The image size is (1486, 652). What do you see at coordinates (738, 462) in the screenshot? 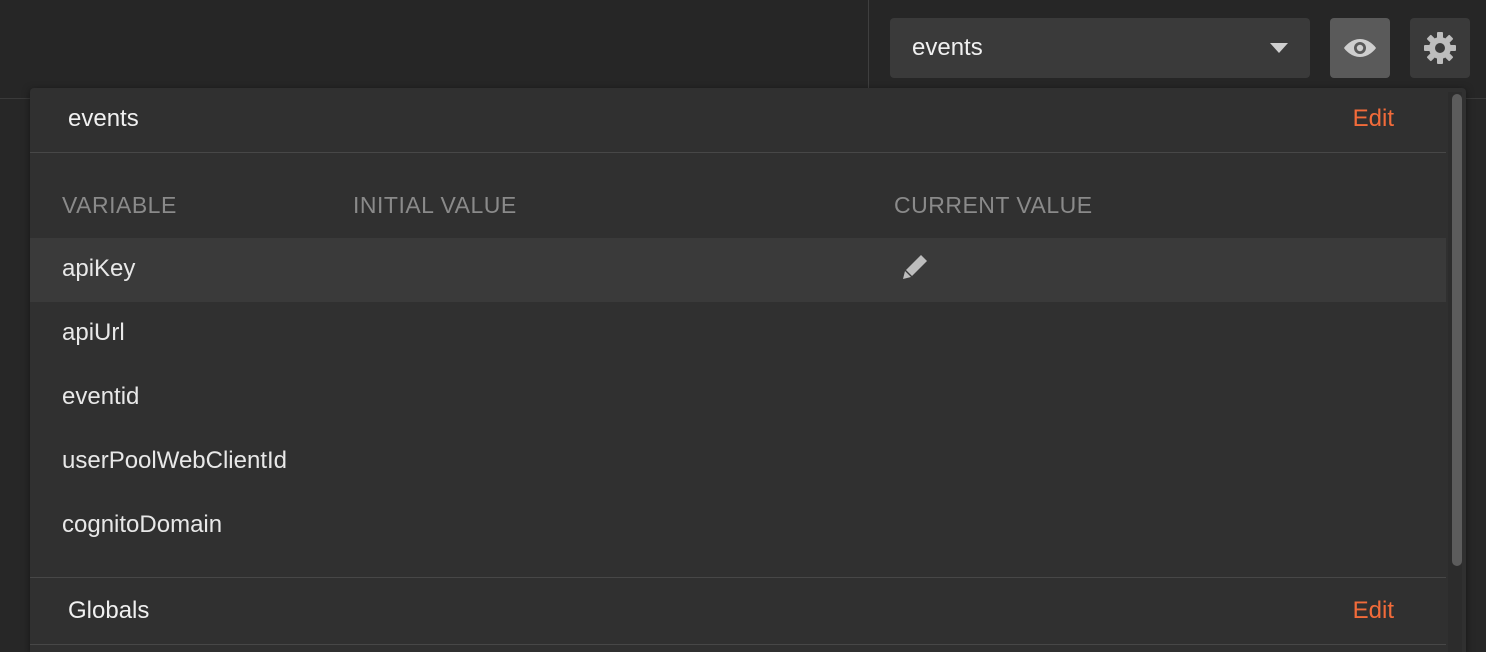
I see `variable-row: userPoolWebClientId` at bounding box center [738, 462].